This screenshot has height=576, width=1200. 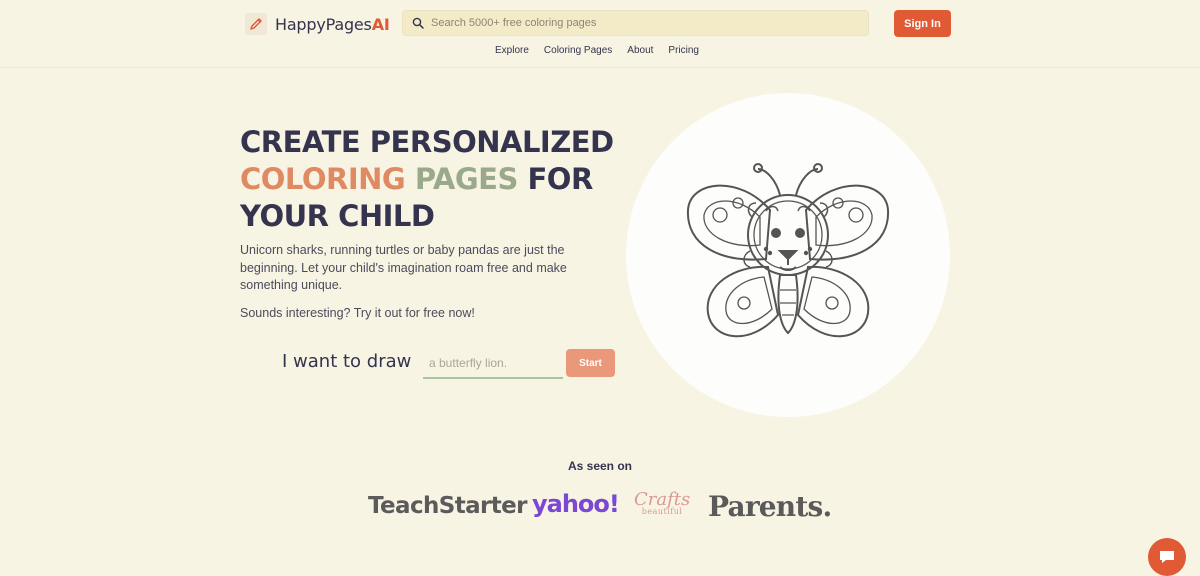 What do you see at coordinates (788, 250) in the screenshot?
I see `butterfly-lion-image` at bounding box center [788, 250].